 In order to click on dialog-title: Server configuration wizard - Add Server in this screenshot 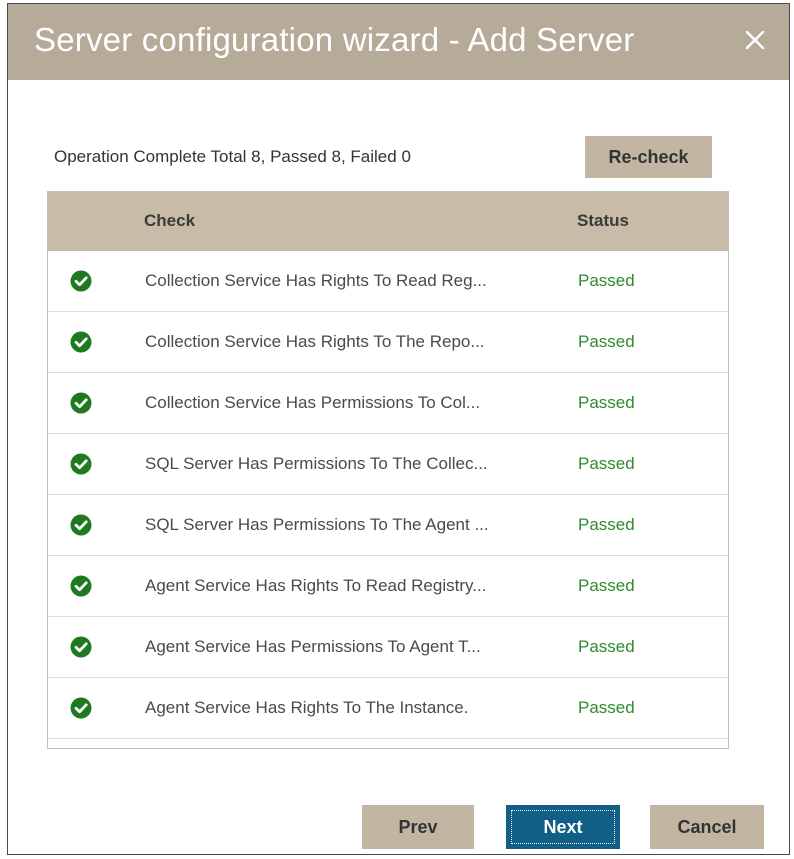, I will do `click(334, 39)`.